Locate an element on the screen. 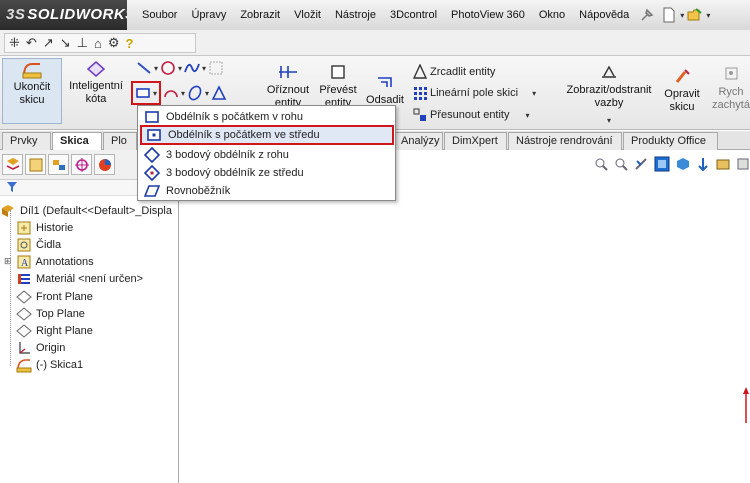 The width and height of the screenshot is (750, 483). trim-button: Oříznout entity is located at coordinates (288, 86).